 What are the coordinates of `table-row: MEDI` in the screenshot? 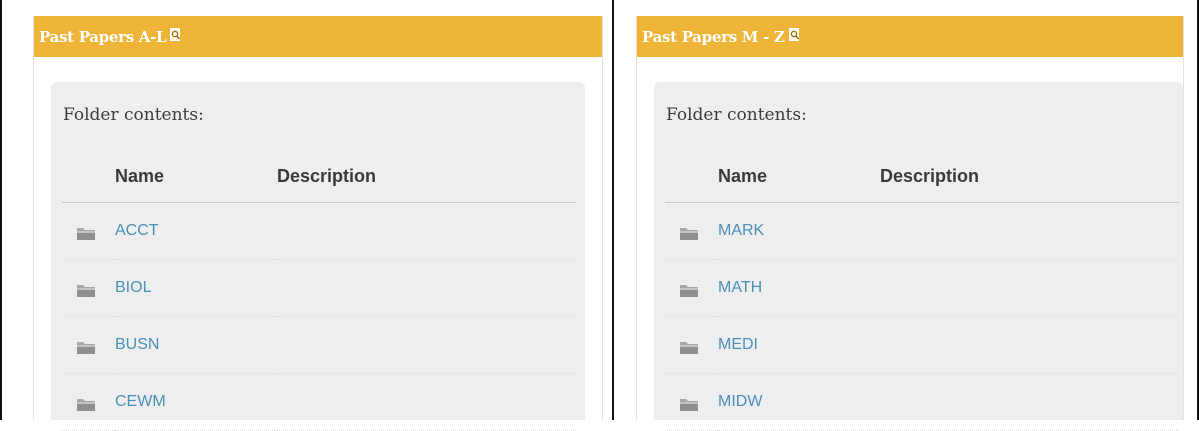 It's located at (922, 345).